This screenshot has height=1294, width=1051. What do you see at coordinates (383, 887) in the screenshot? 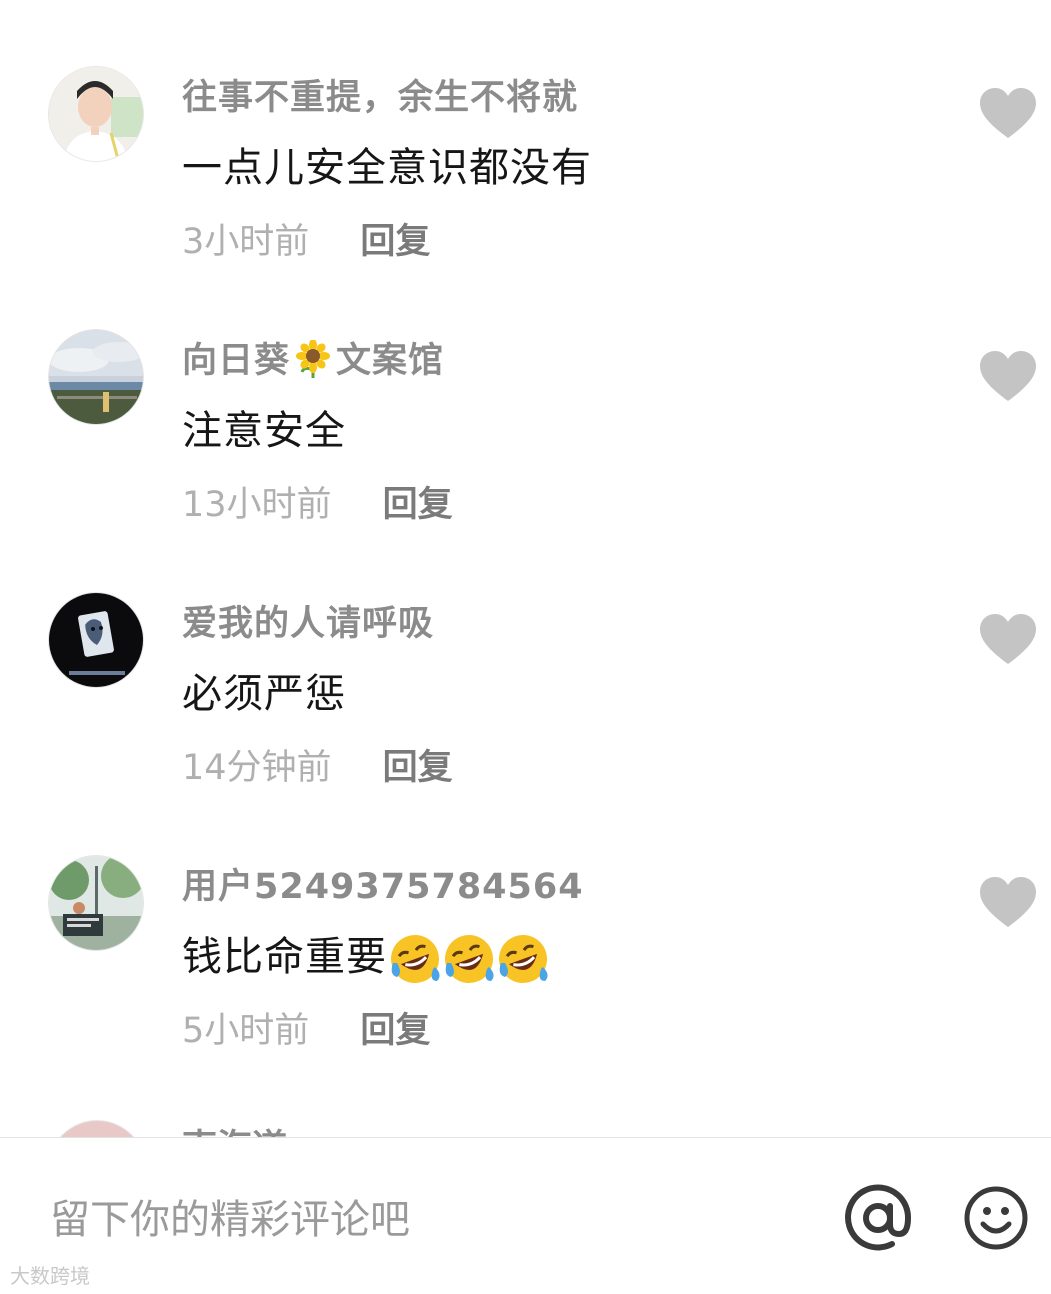
I see `username: 用户5249375784564` at bounding box center [383, 887].